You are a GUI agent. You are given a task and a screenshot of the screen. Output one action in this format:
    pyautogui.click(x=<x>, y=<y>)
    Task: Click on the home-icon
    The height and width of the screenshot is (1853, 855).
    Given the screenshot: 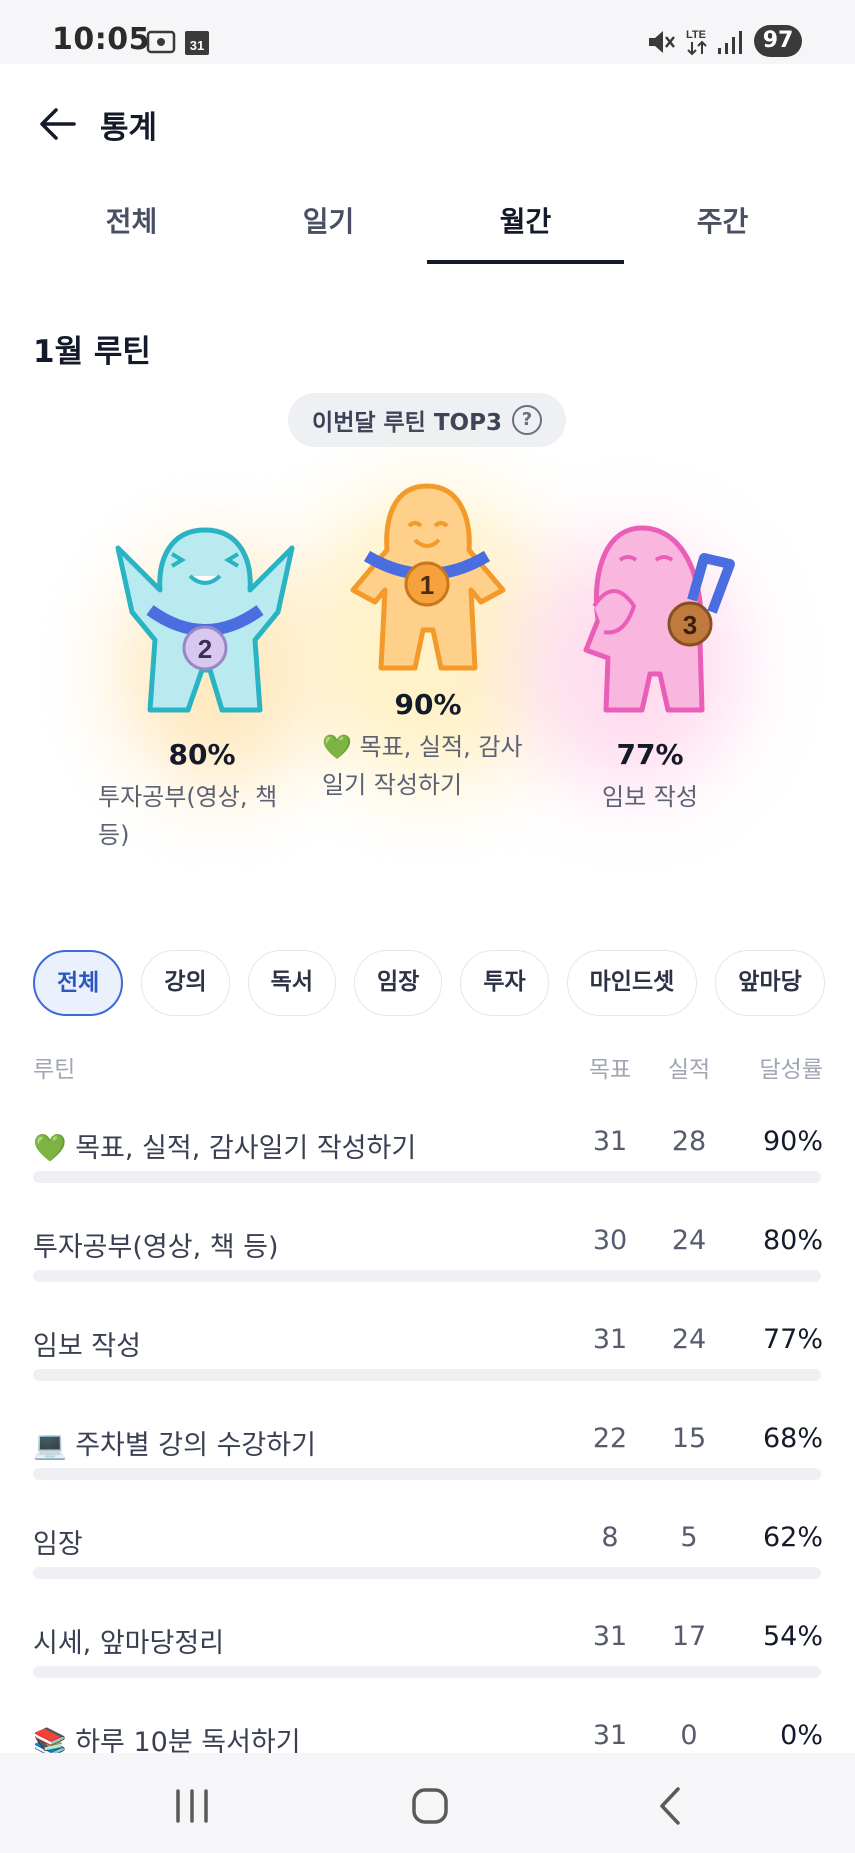 What is the action you would take?
    pyautogui.click(x=430, y=1806)
    